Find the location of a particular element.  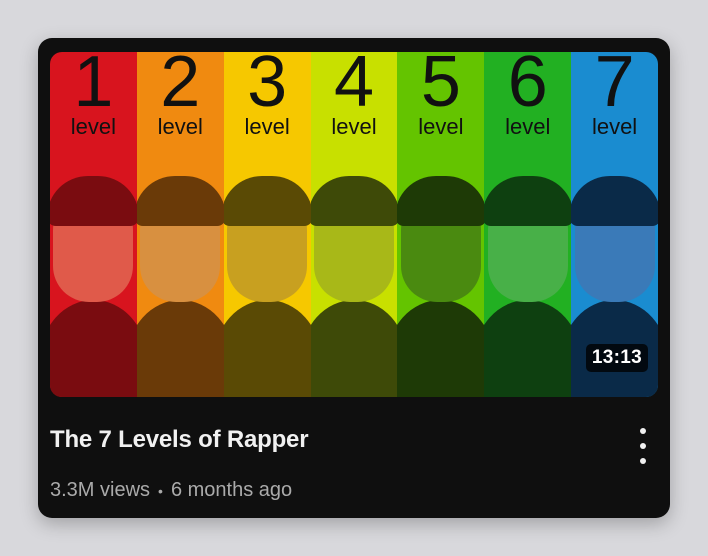

level-number: 1 is located at coordinates (93, 87).